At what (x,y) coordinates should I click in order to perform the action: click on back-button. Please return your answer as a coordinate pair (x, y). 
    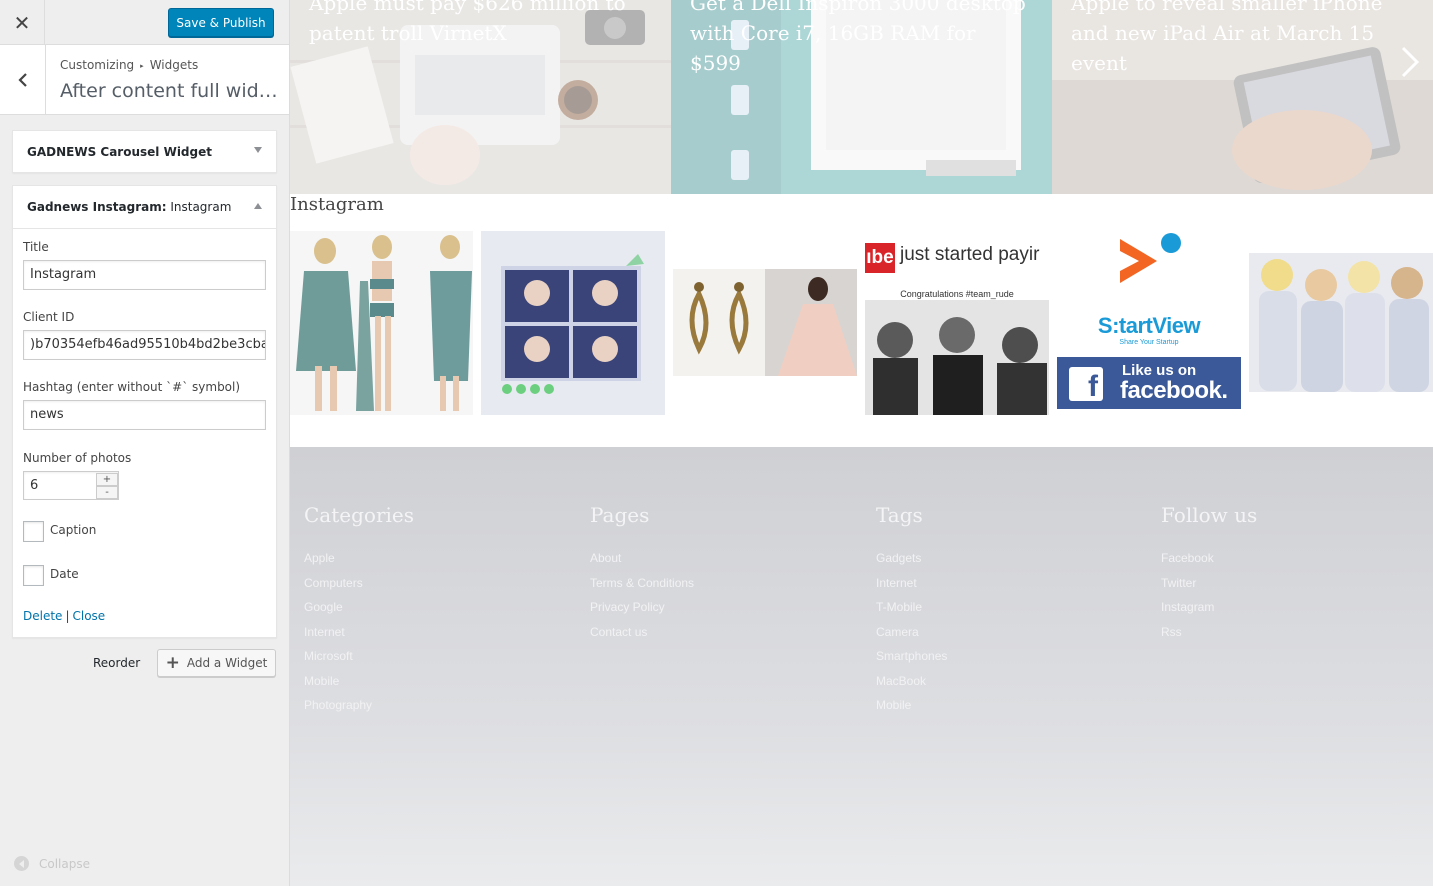
    Looking at the image, I should click on (23, 79).